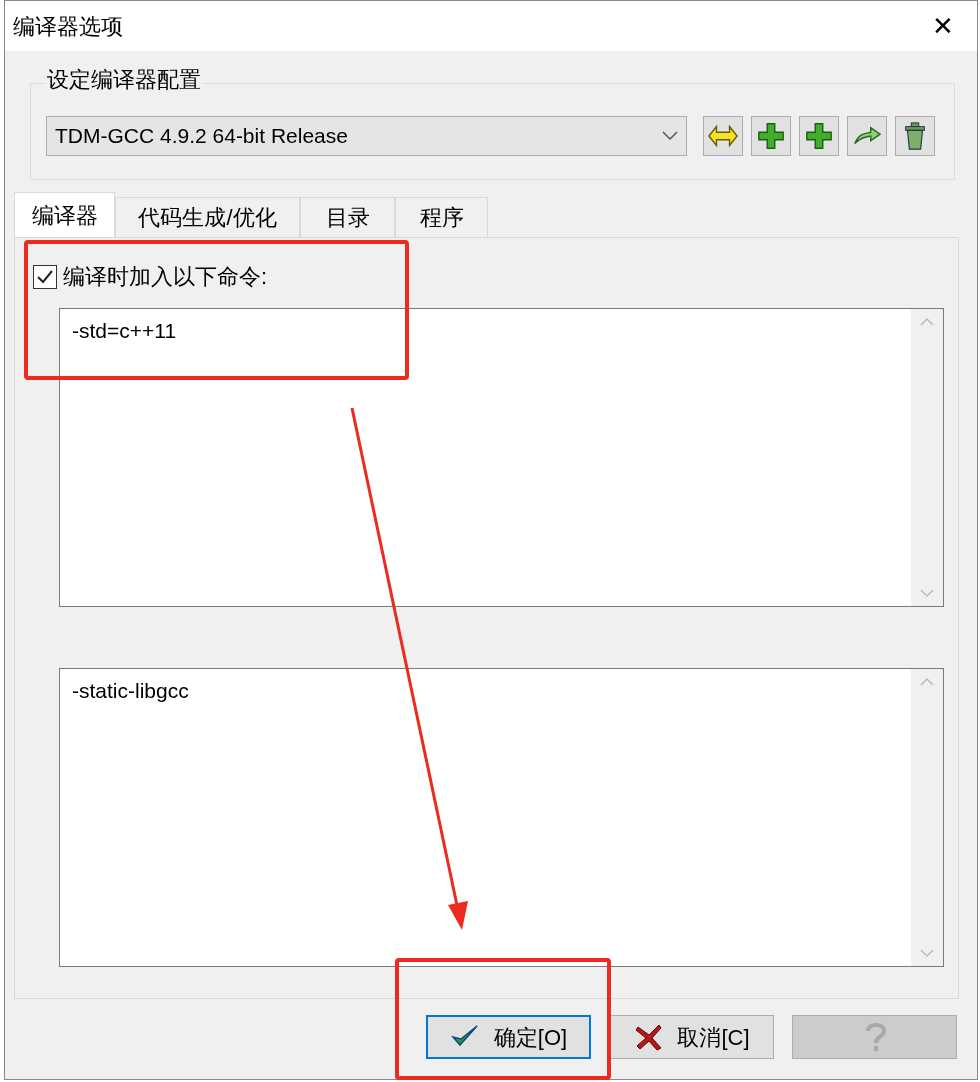  Describe the element at coordinates (45, 276) in the screenshot. I see `checkbox` at that location.